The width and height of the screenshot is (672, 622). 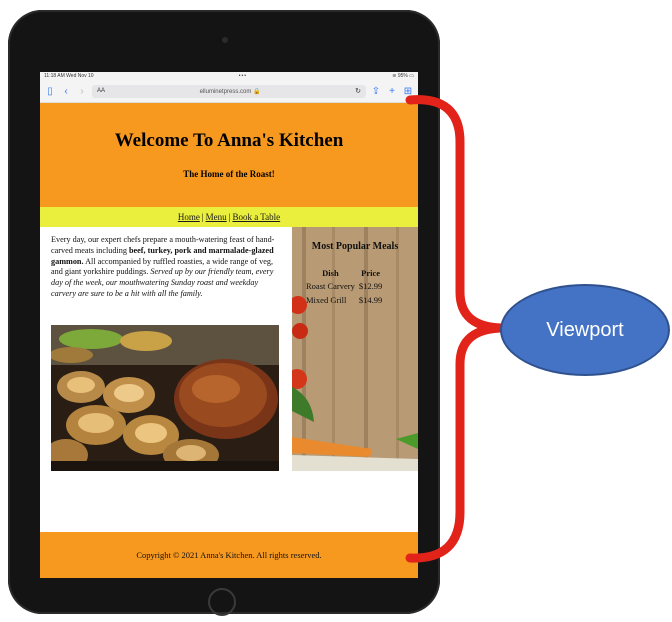 What do you see at coordinates (355, 246) in the screenshot?
I see `popular-meals-title: Most Popular Meals` at bounding box center [355, 246].